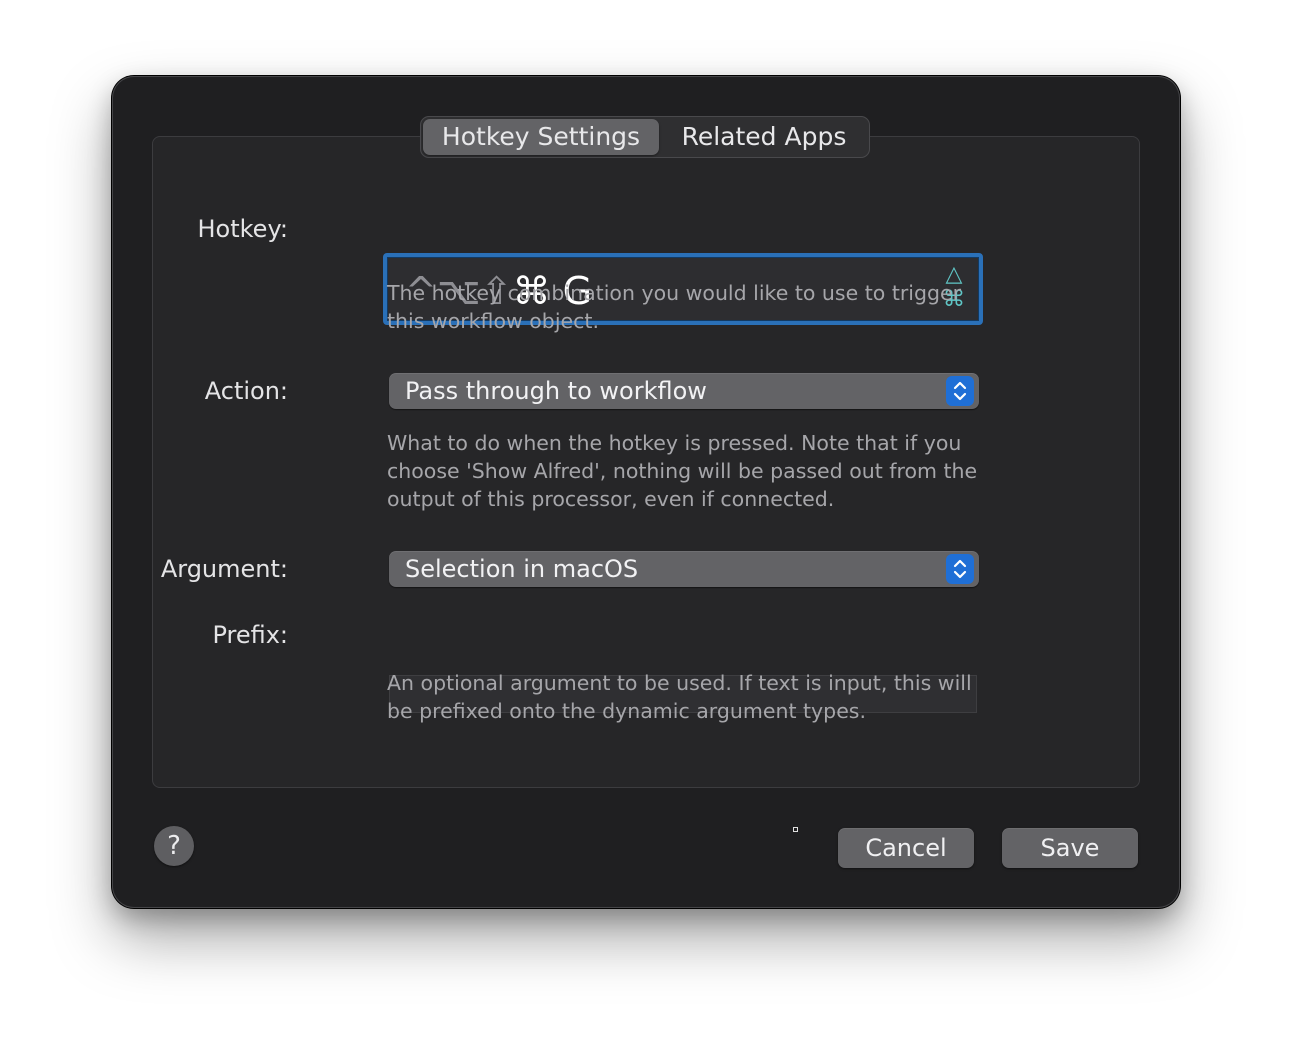 This screenshot has width=1292, height=1056. I want to click on tab-bar: Hotkey Settings Related Apps, so click(645, 137).